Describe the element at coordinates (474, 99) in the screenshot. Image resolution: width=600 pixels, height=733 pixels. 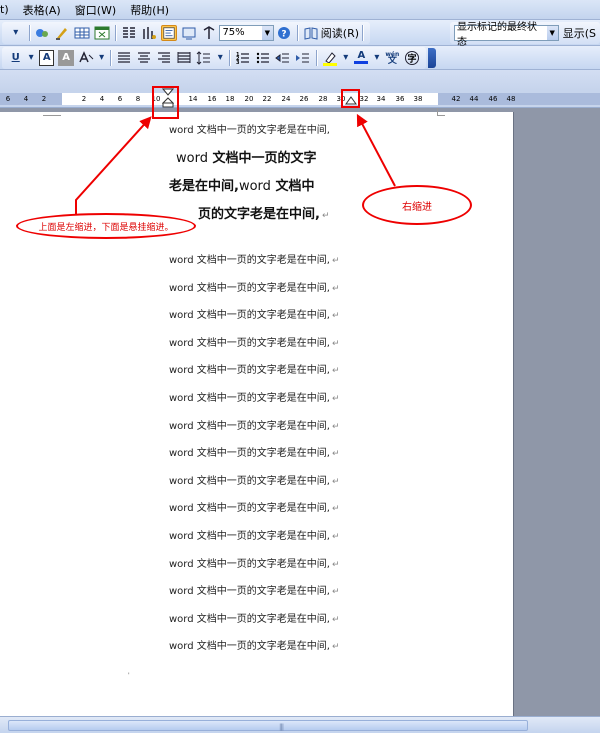
I see `ruler-tick-label: 44` at that location.